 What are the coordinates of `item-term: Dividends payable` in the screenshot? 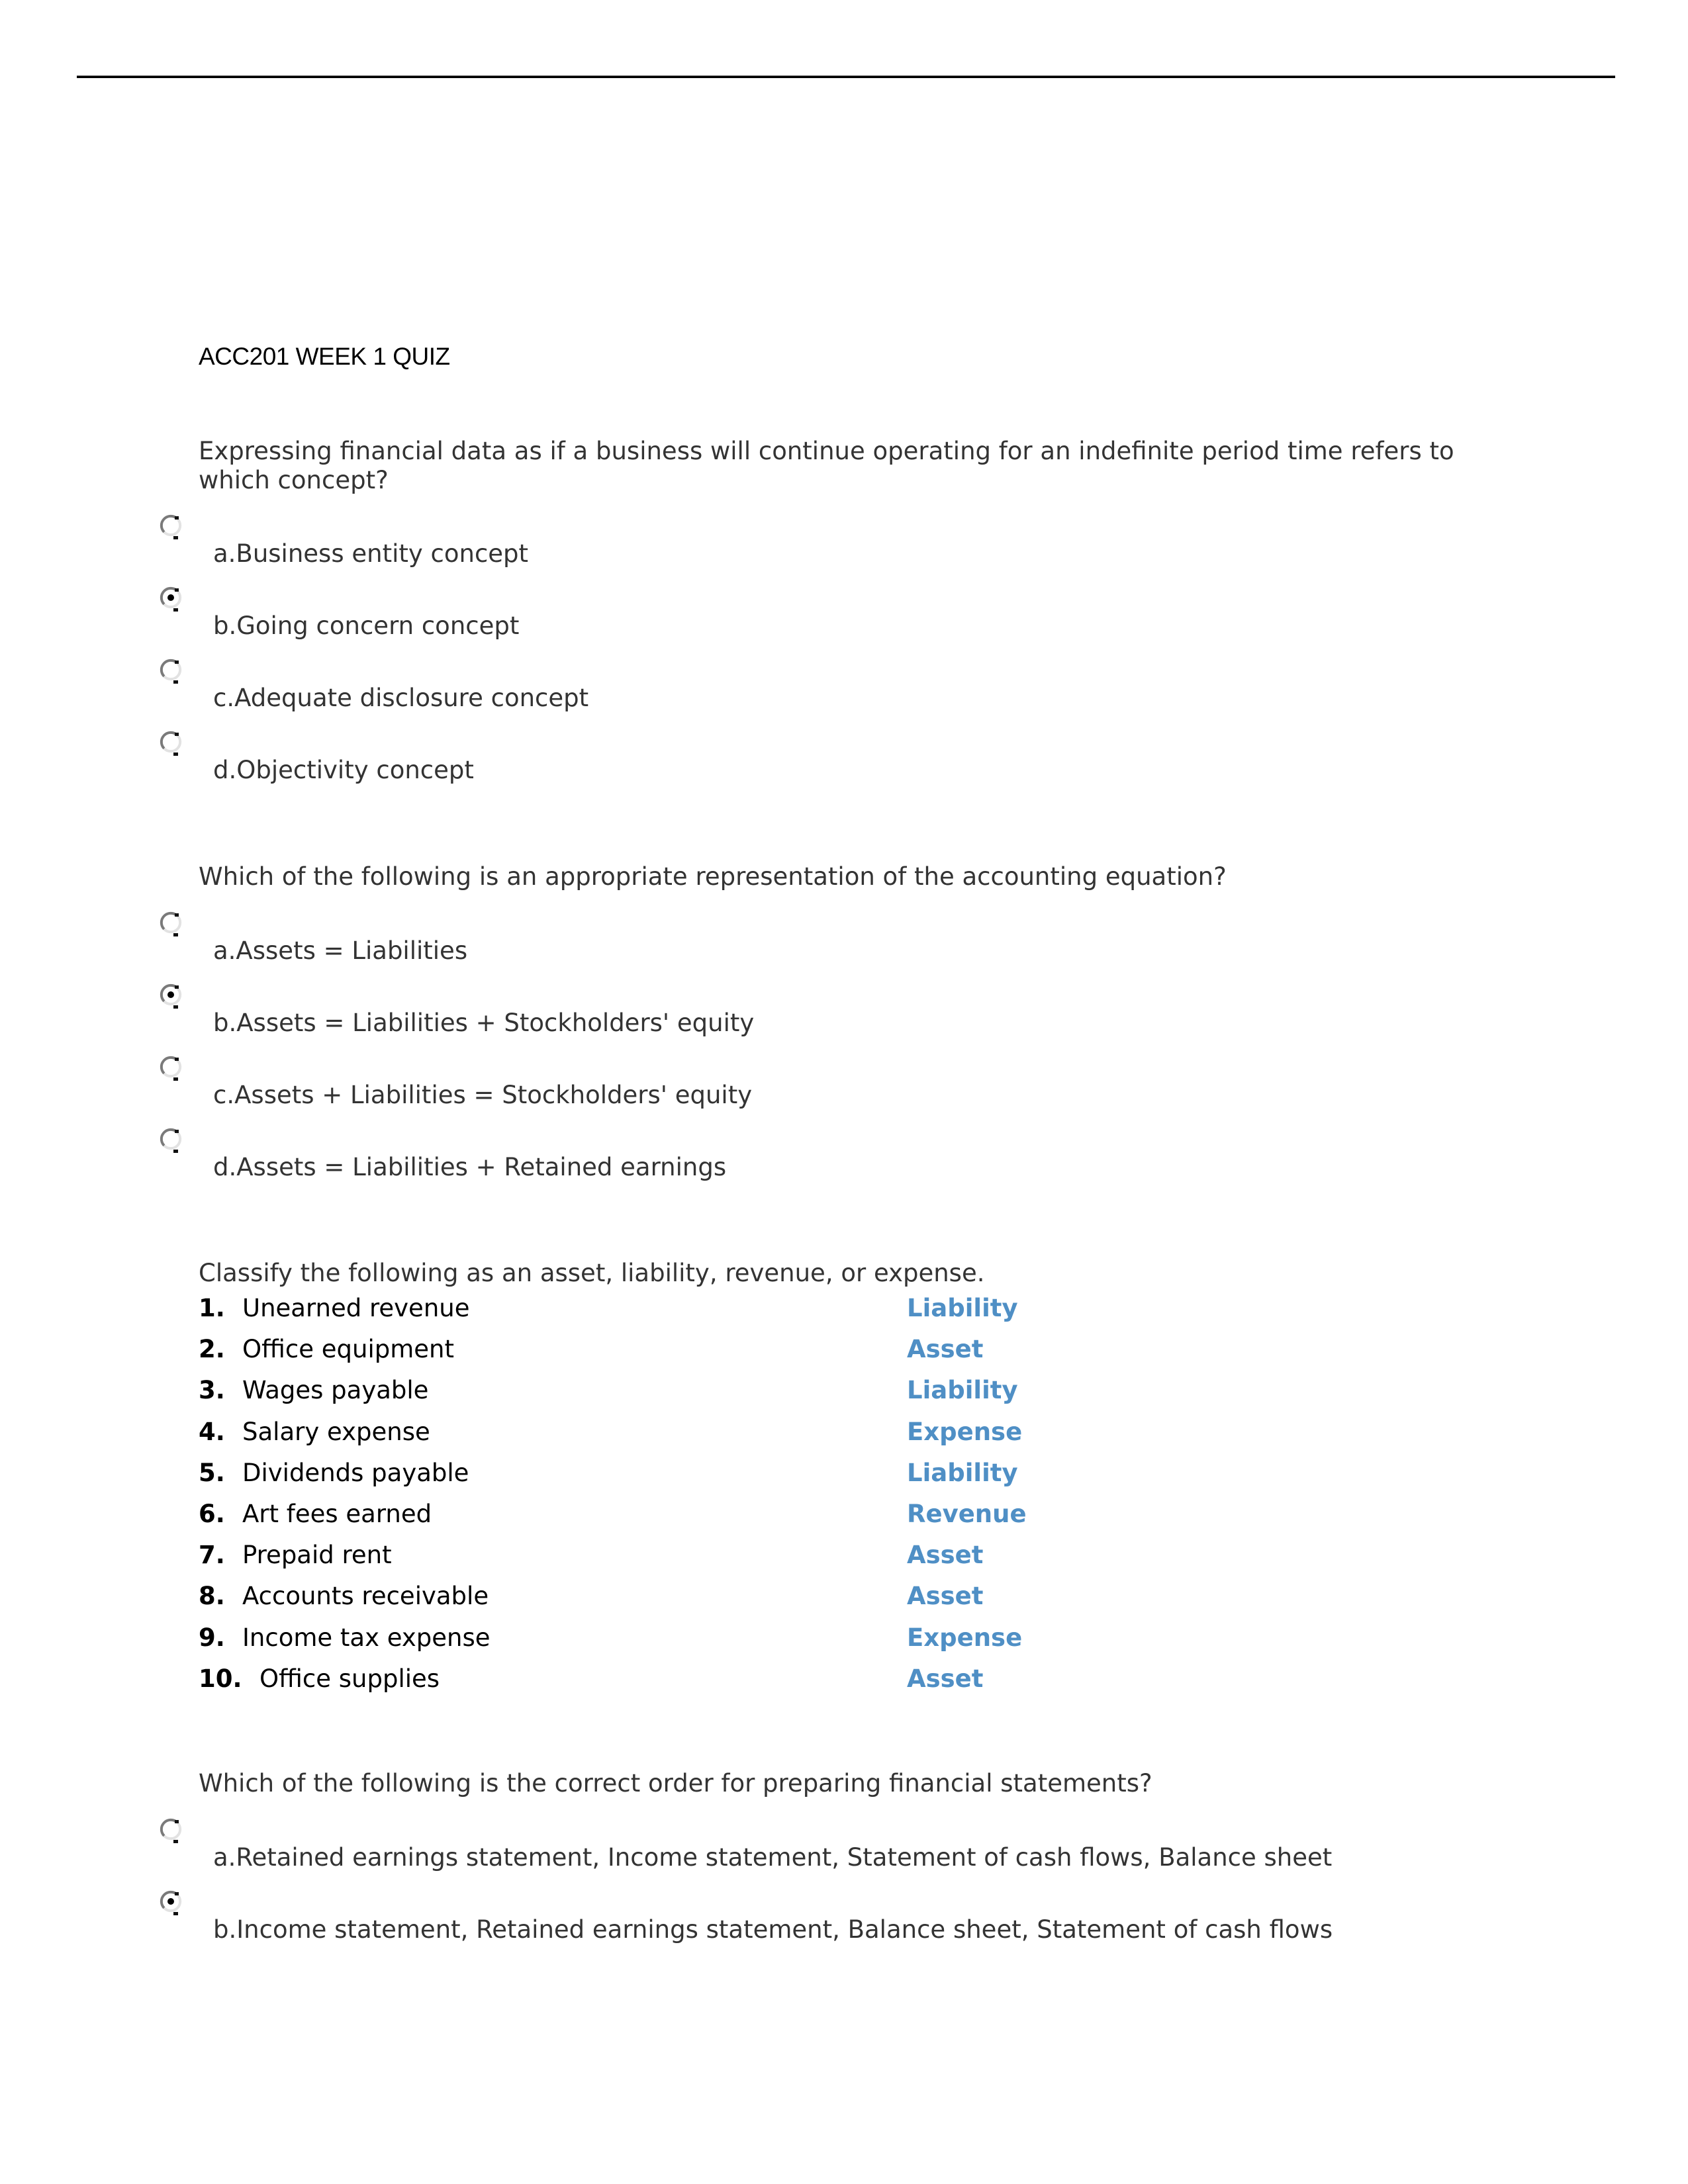 It's located at (355, 1473).